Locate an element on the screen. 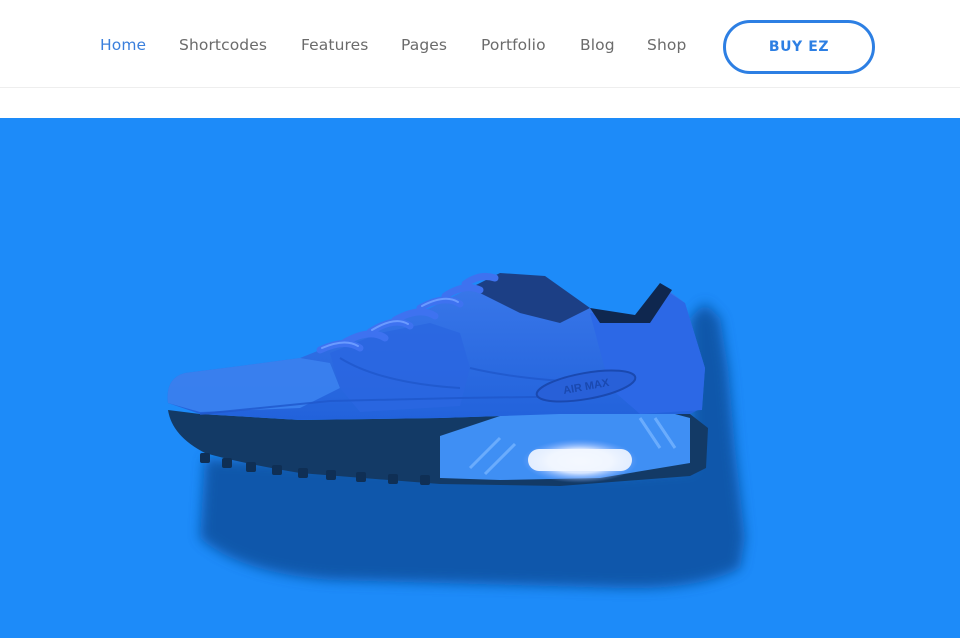 Image resolution: width=960 pixels, height=638 pixels. nav-item-blog: Blog is located at coordinates (597, 45).